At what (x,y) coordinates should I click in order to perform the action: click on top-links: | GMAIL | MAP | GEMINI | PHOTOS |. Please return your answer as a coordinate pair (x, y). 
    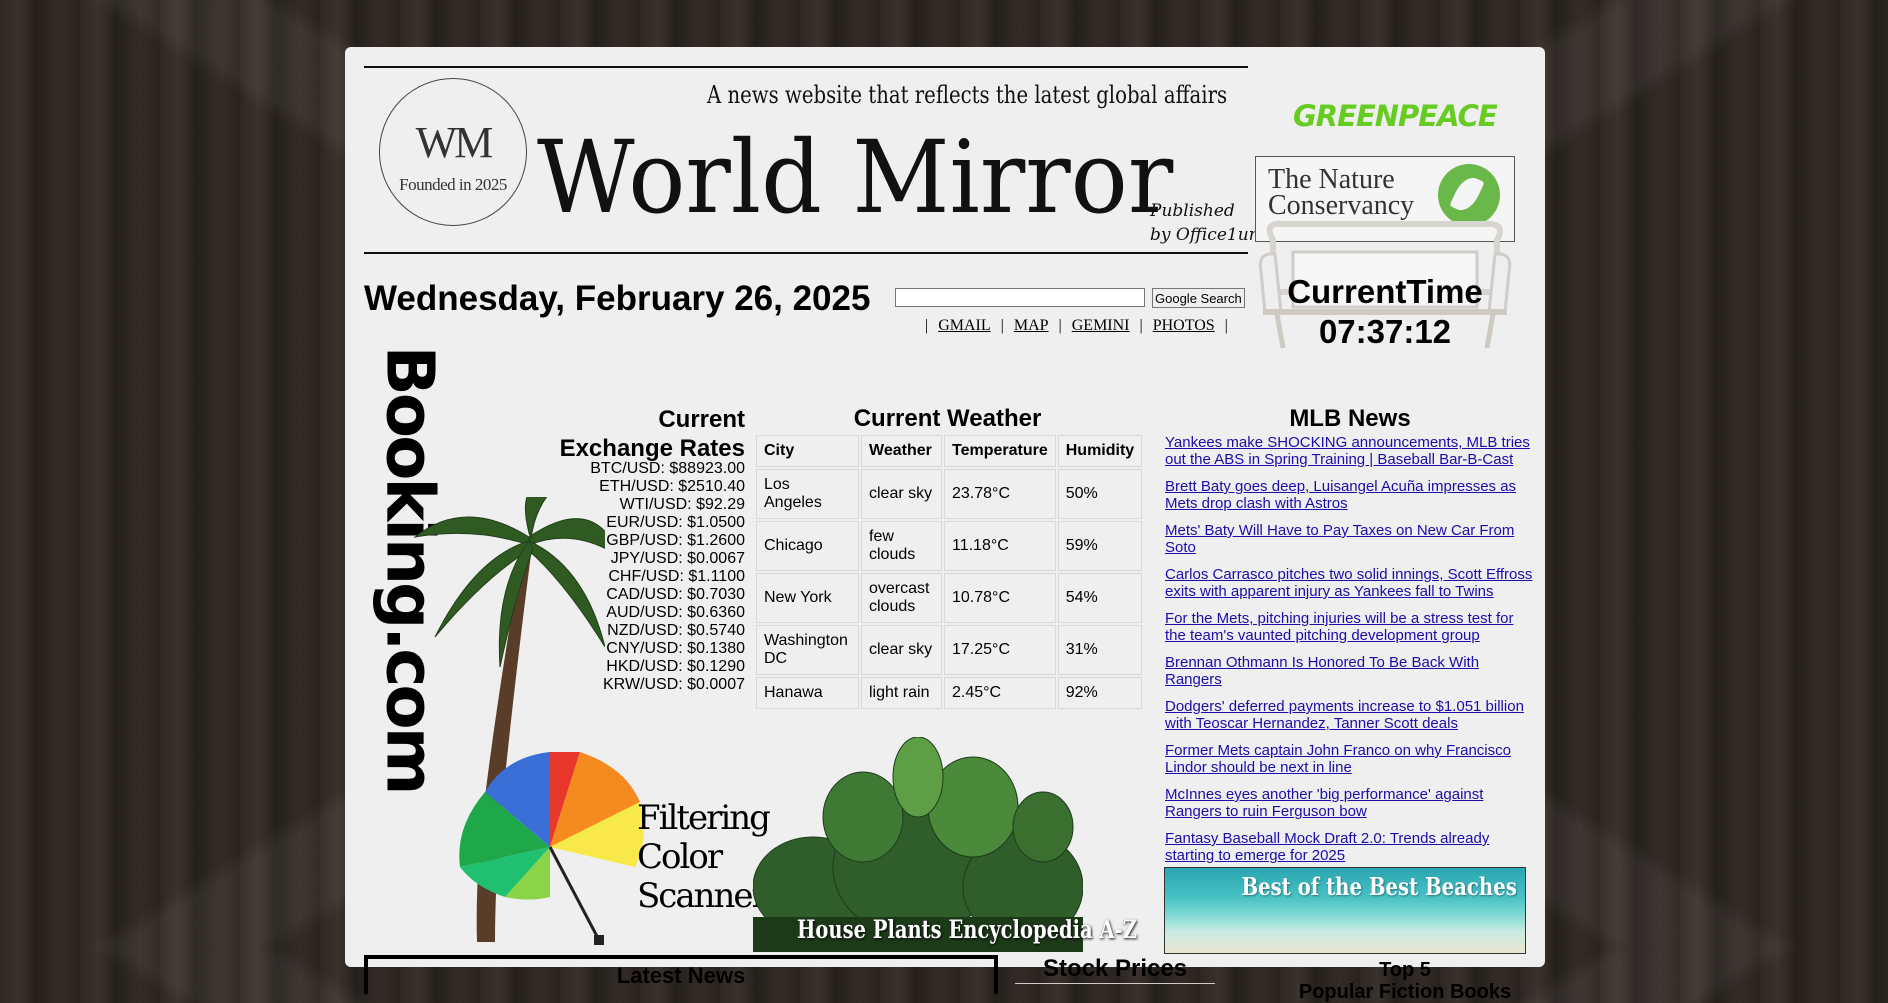
    Looking at the image, I should click on (1076, 326).